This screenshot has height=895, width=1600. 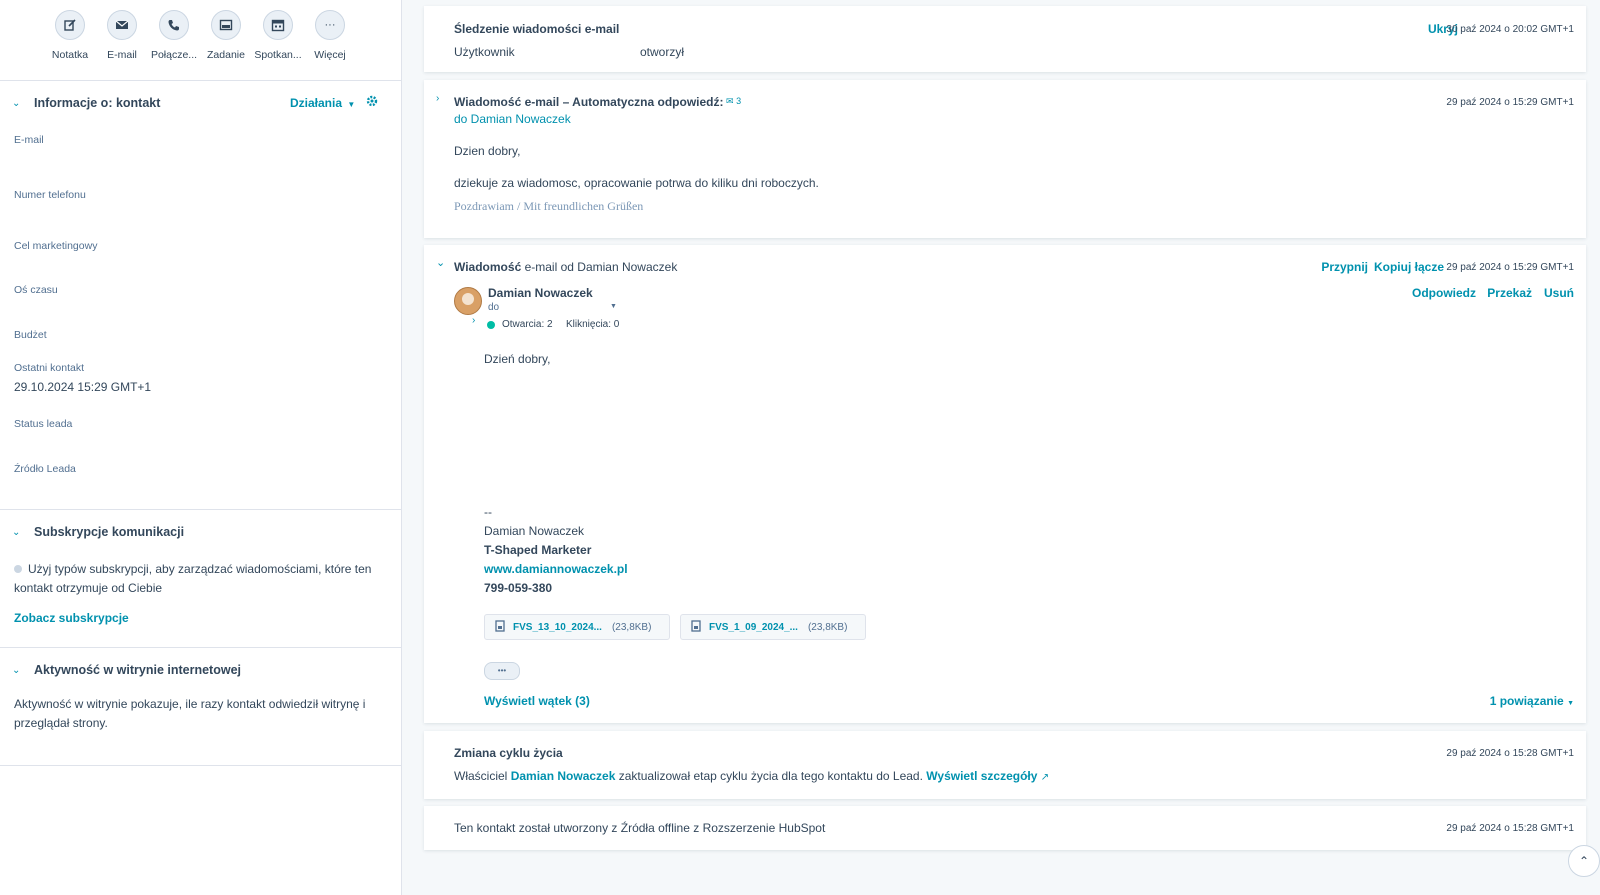 I want to click on contact-info-header: ⌄ Informacje o: kontakt, so click(x=86, y=103).